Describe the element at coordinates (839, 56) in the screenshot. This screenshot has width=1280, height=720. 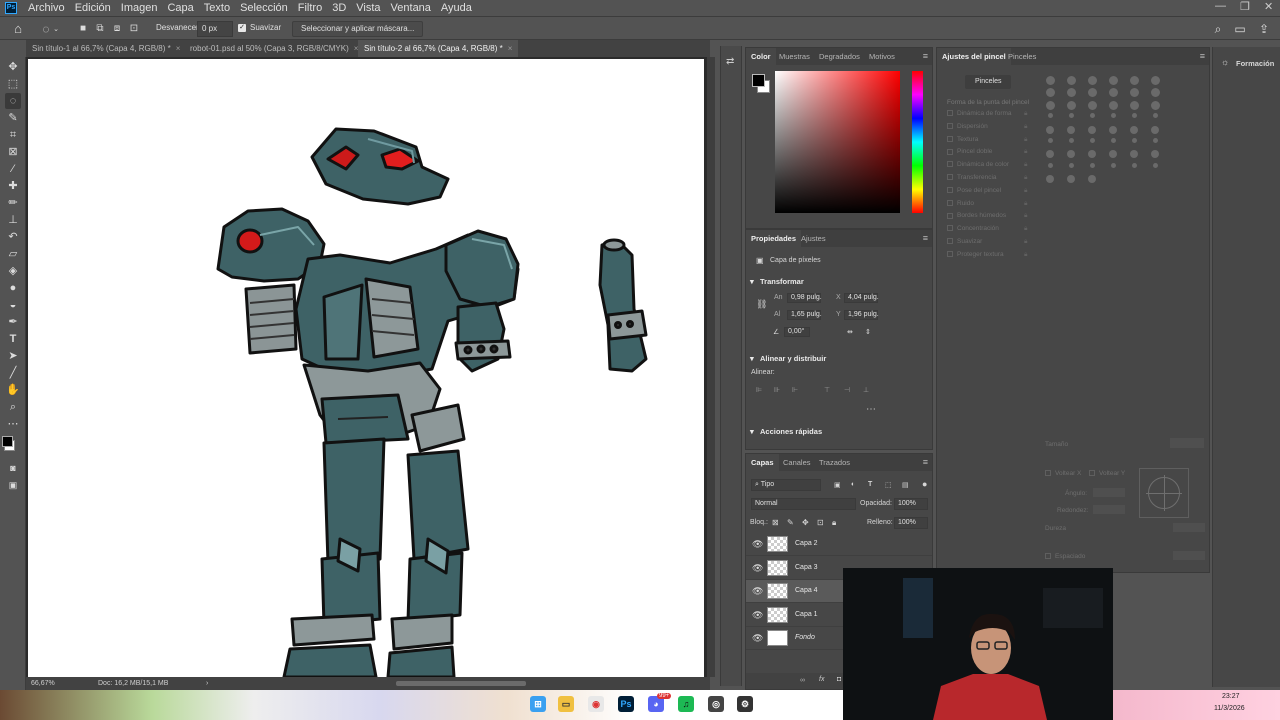
I see `tab-gradients: Degradados` at that location.